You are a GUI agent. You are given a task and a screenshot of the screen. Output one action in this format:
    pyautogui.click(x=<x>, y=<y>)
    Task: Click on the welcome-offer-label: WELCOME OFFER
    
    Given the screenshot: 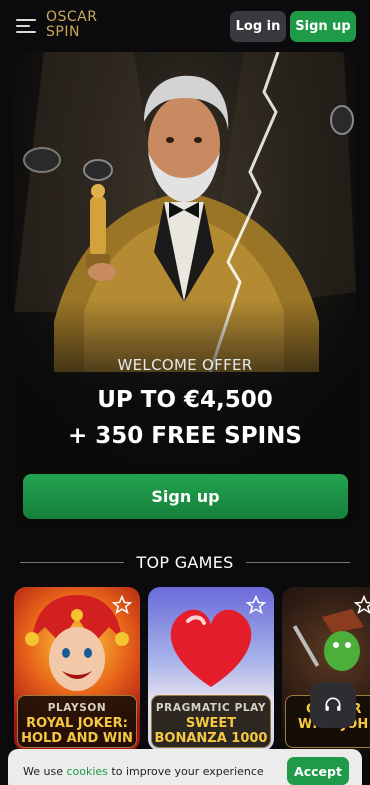 What is the action you would take?
    pyautogui.click(x=185, y=365)
    